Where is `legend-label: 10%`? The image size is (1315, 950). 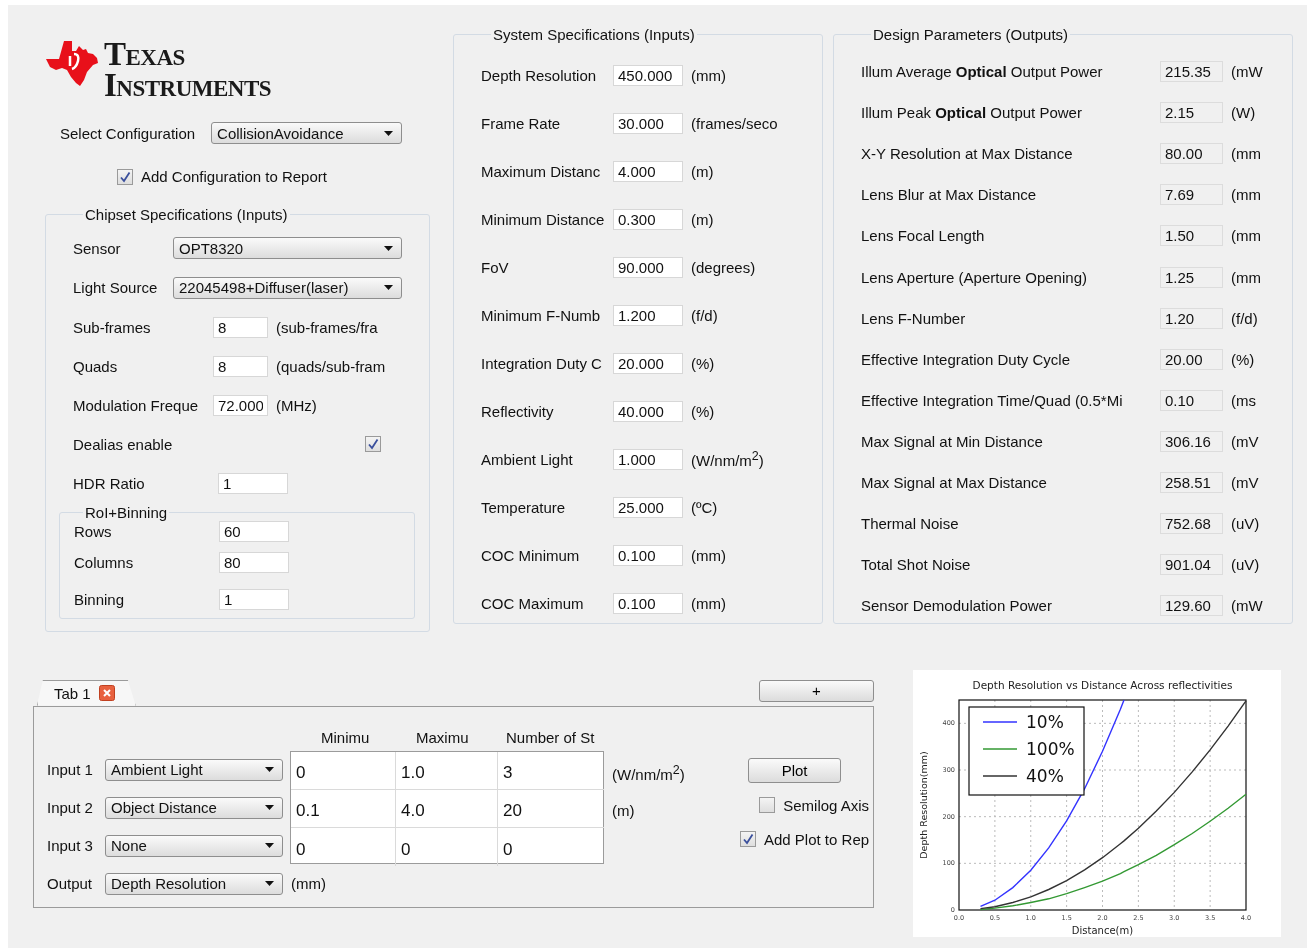
legend-label: 10% is located at coordinates (1045, 721).